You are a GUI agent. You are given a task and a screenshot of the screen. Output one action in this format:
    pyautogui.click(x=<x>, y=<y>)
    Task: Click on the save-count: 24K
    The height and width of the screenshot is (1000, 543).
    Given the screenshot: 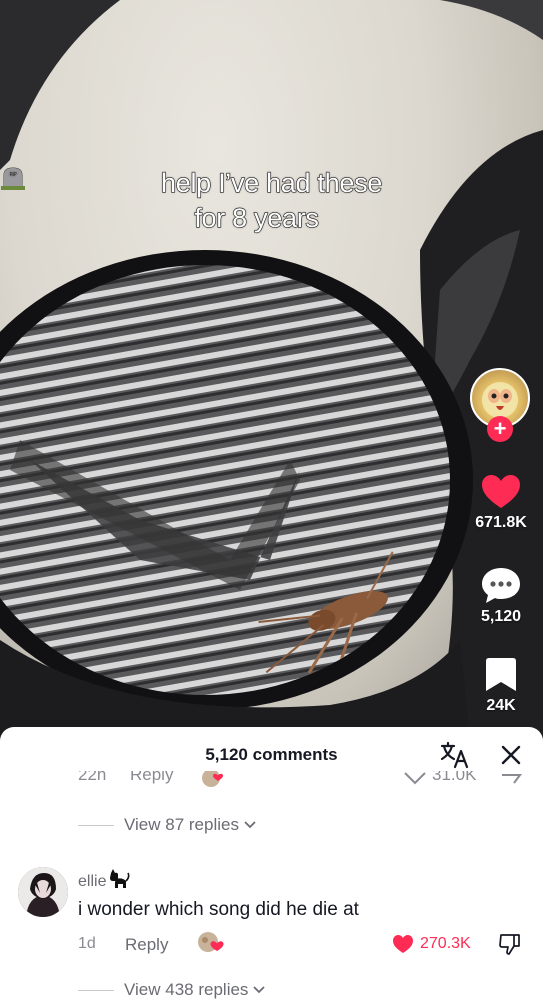 What is the action you would take?
    pyautogui.click(x=501, y=705)
    